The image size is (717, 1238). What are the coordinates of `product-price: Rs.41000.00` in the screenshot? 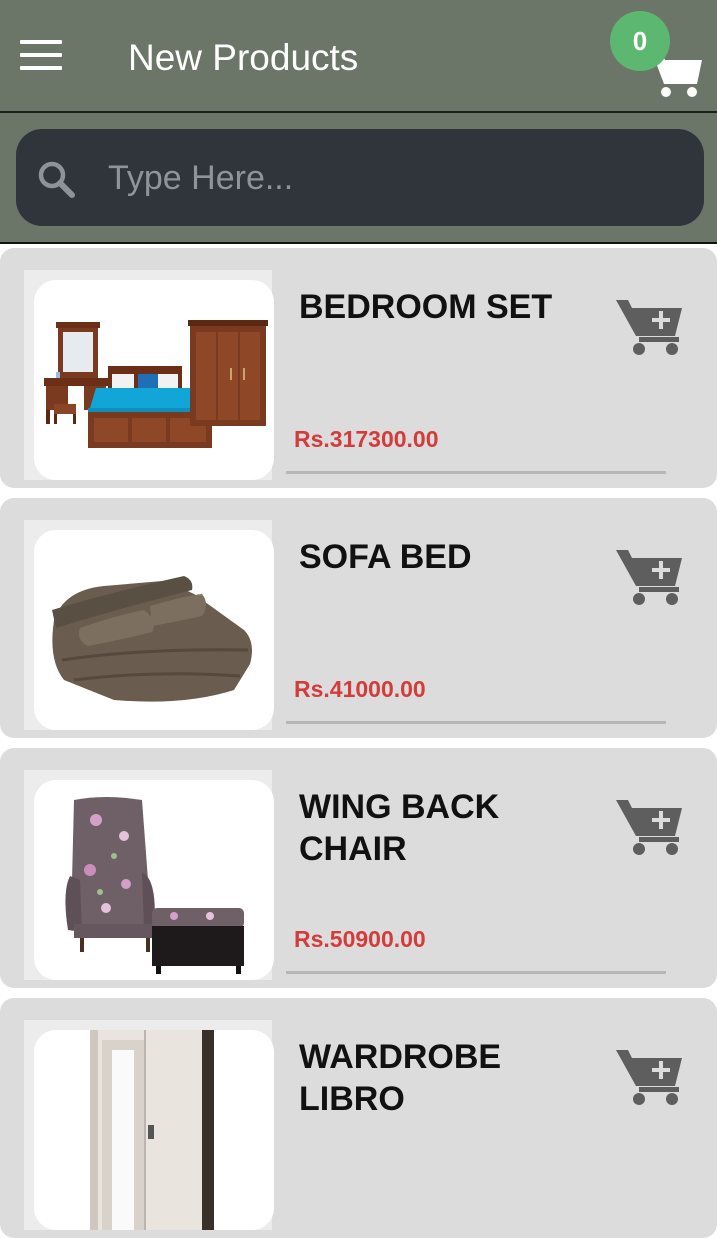 It's located at (360, 689).